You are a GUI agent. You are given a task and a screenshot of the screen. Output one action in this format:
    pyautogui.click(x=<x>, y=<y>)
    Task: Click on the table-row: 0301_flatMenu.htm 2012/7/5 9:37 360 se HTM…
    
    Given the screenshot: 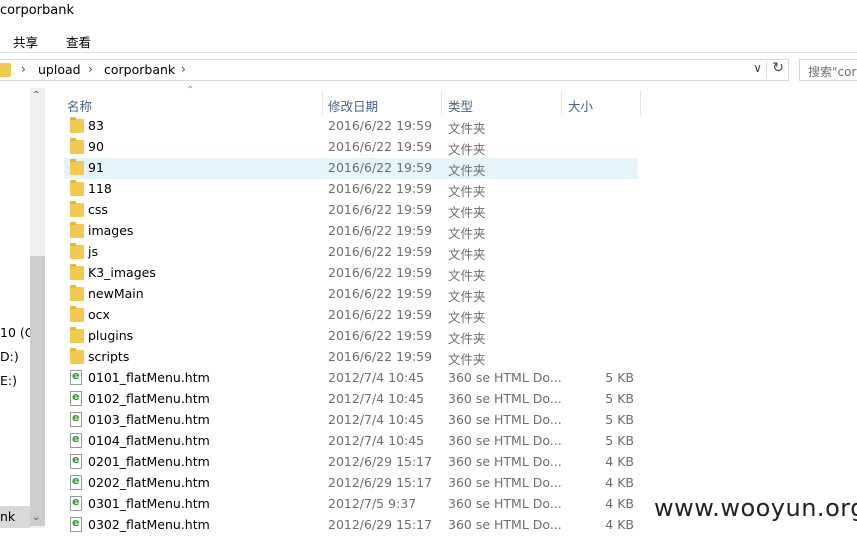 What is the action you would take?
    pyautogui.click(x=351, y=504)
    